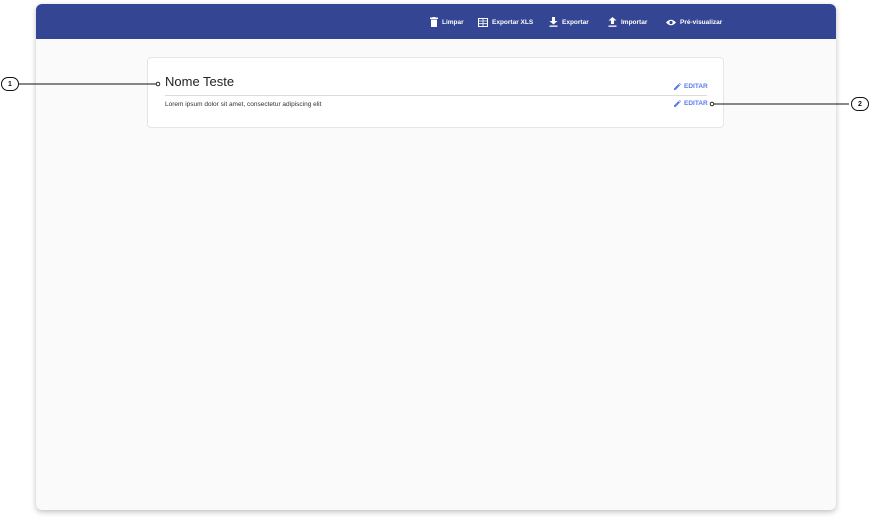 This screenshot has height=527, width=872. What do you see at coordinates (434, 94) in the screenshot?
I see `callout-lines` at bounding box center [434, 94].